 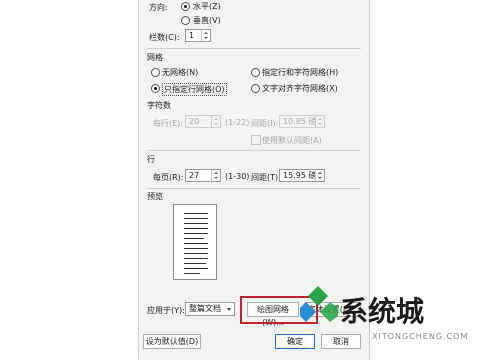 I want to click on chars-pitch-value: 10.85 磅, so click(x=300, y=121).